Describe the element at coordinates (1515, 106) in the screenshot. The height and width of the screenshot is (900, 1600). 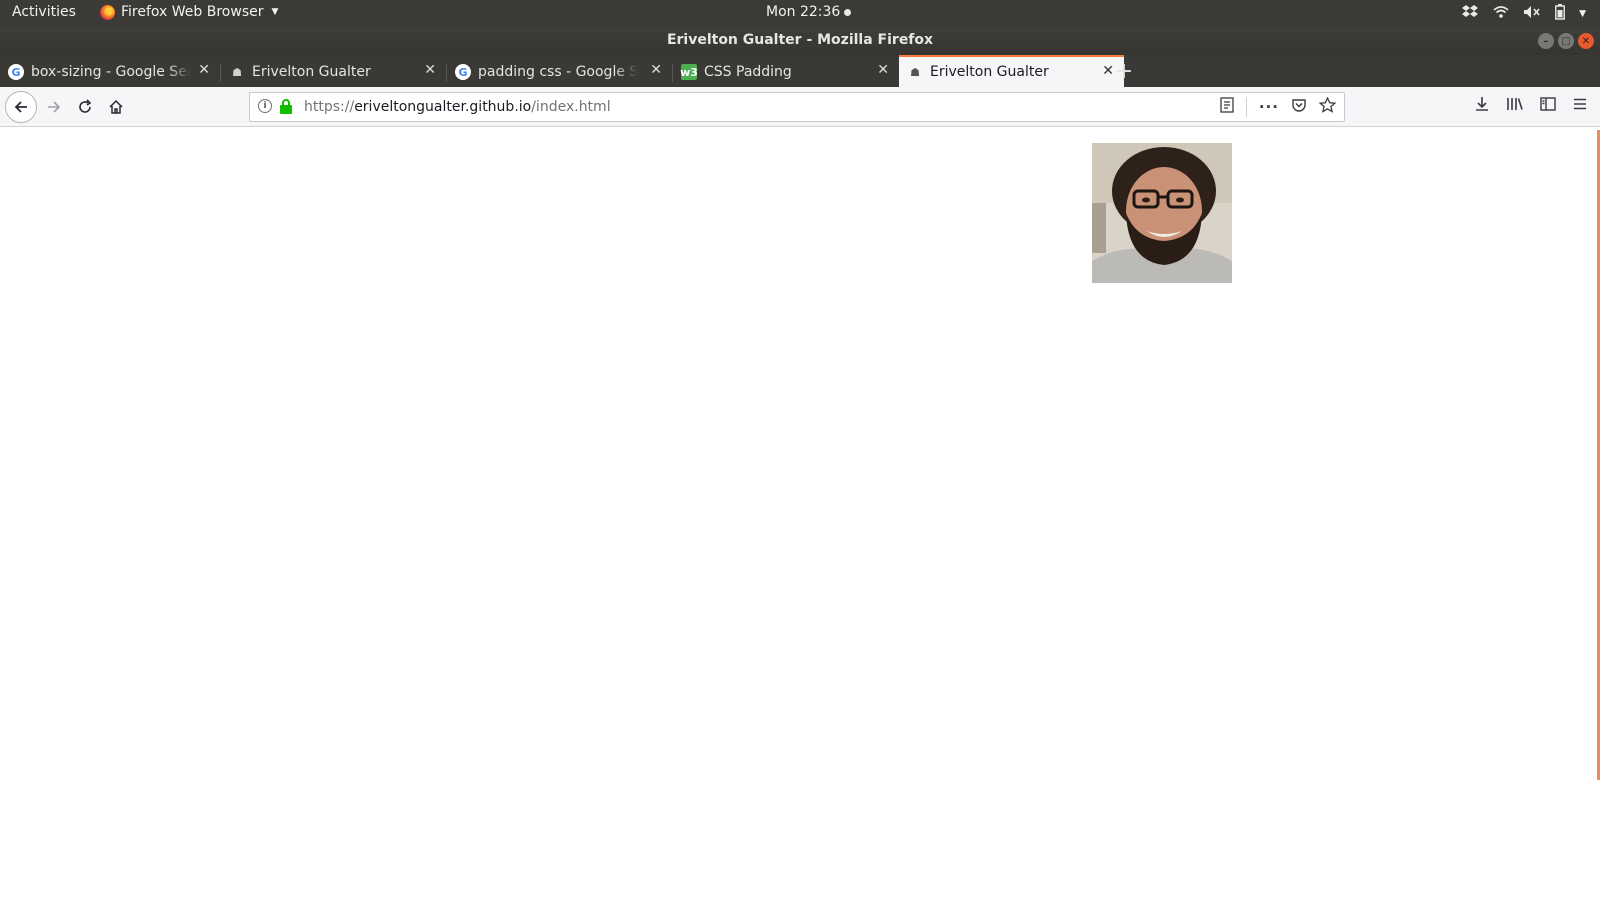
I see `library-icon` at that location.